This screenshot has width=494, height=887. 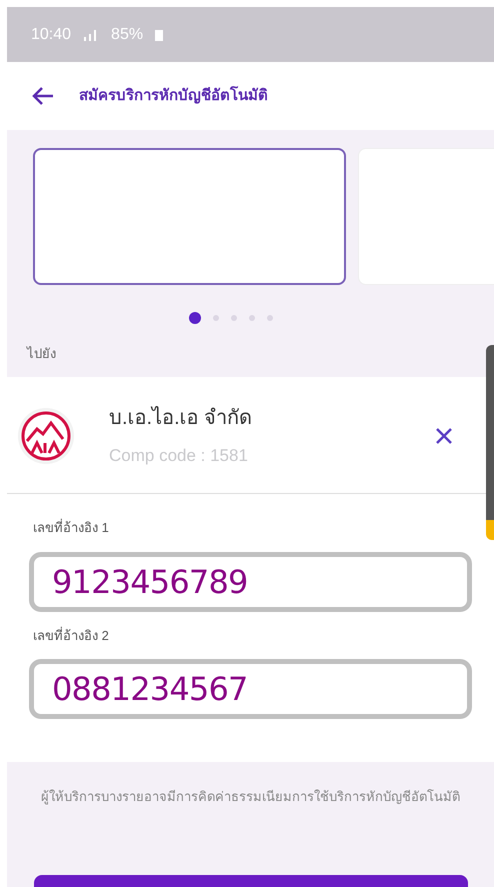 I want to click on page-title: สมัครบริการหักบัญชีอัตโนมัติ, so click(x=173, y=95).